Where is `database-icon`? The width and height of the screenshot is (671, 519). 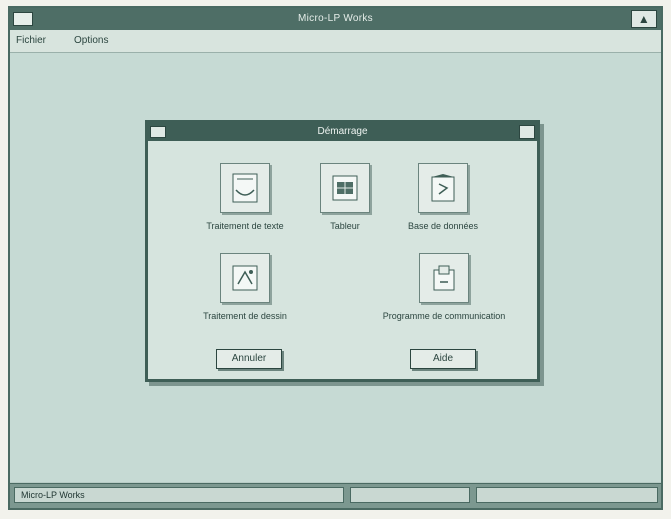
database-icon is located at coordinates (443, 188).